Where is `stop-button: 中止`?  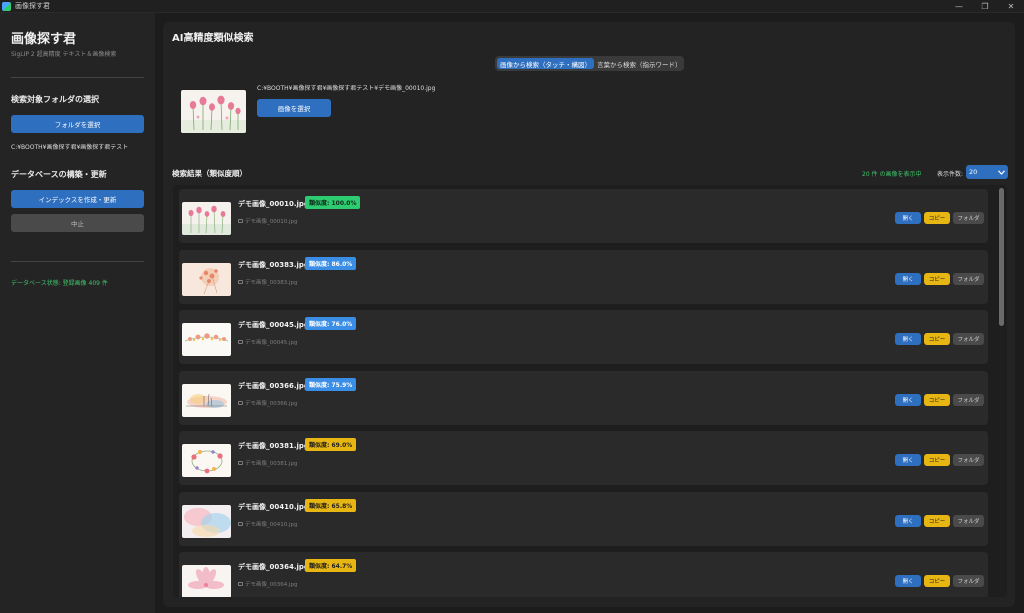 stop-button: 中止 is located at coordinates (77, 223).